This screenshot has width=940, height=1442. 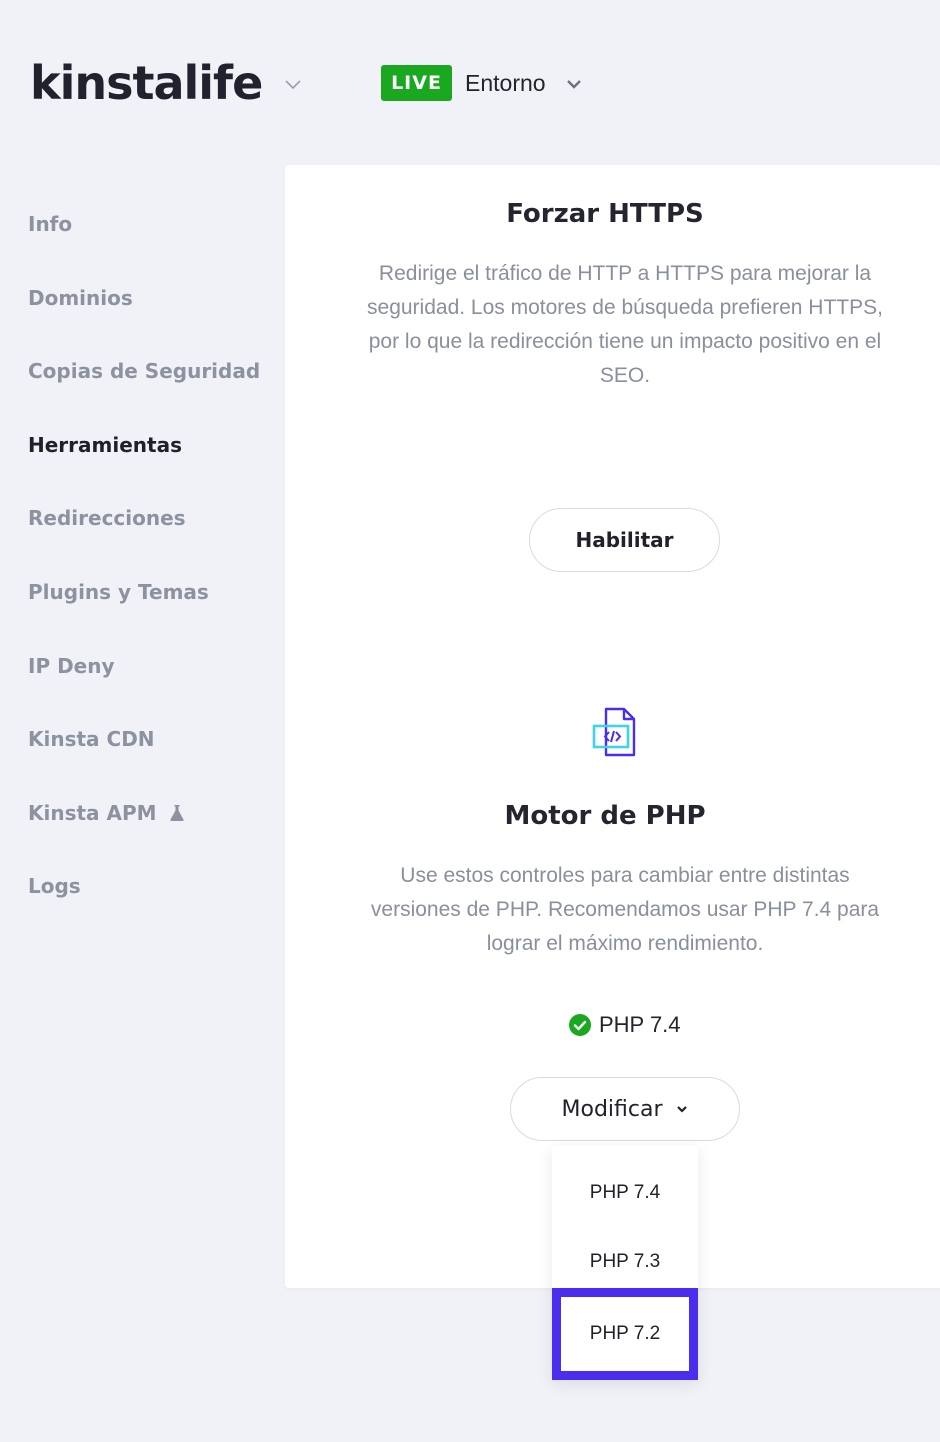 I want to click on dropdown-option-php-7-4: PHP 7.4, so click(x=625, y=1193).